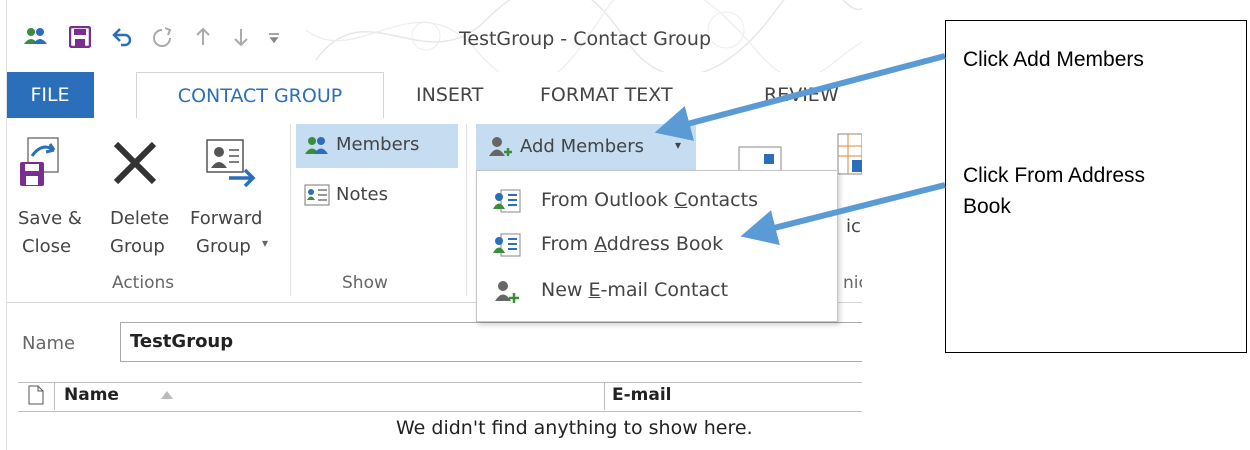  I want to click on annotation-arrows, so click(800, 149).